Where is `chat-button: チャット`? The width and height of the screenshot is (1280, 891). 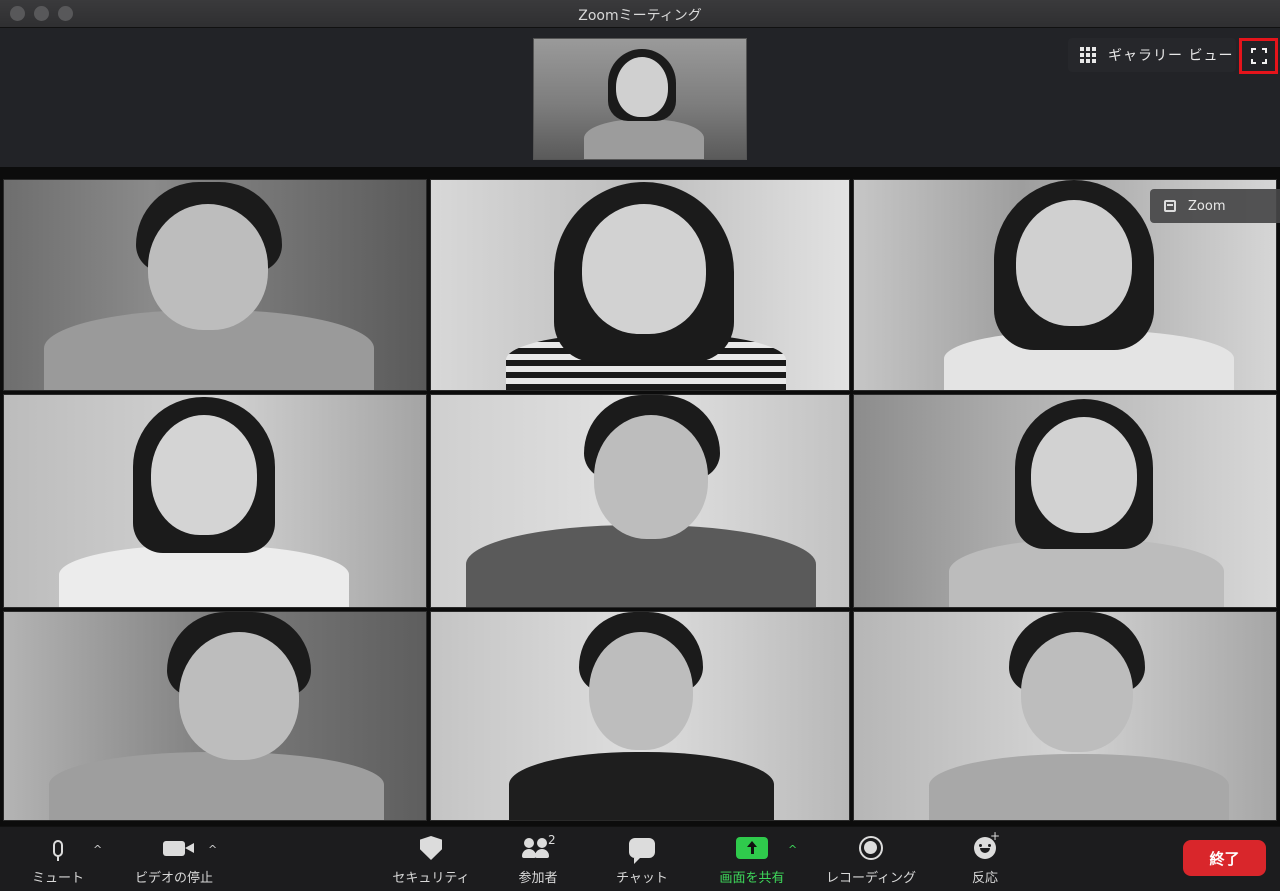 chat-button: チャット is located at coordinates (642, 859).